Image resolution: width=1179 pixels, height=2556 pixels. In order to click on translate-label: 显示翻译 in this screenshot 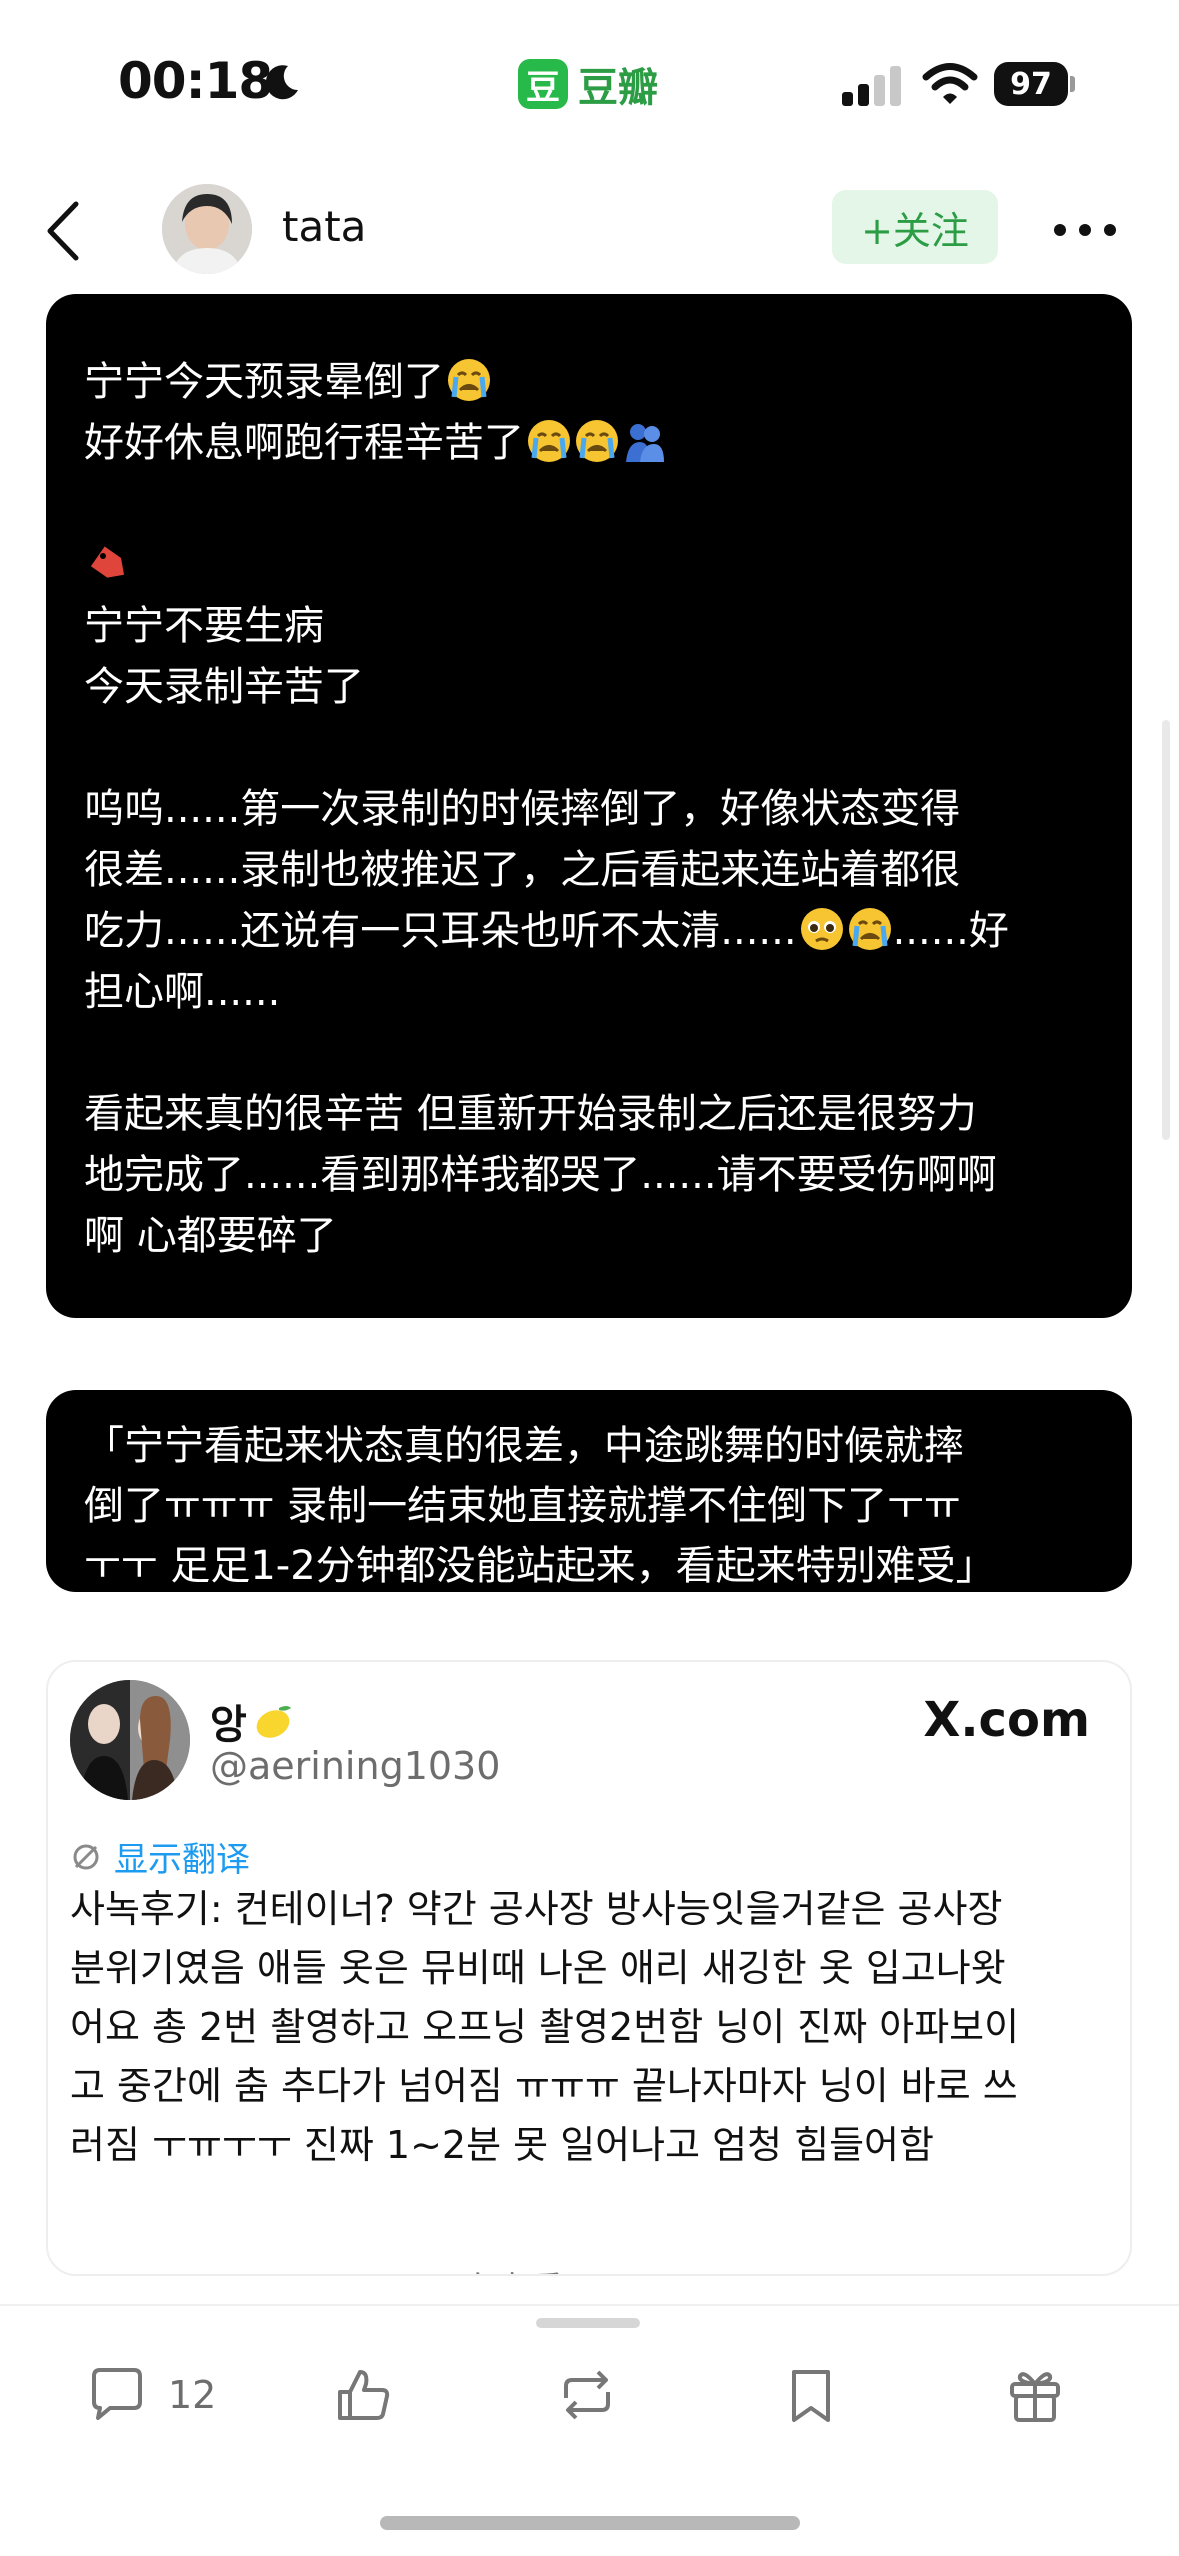, I will do `click(182, 1856)`.